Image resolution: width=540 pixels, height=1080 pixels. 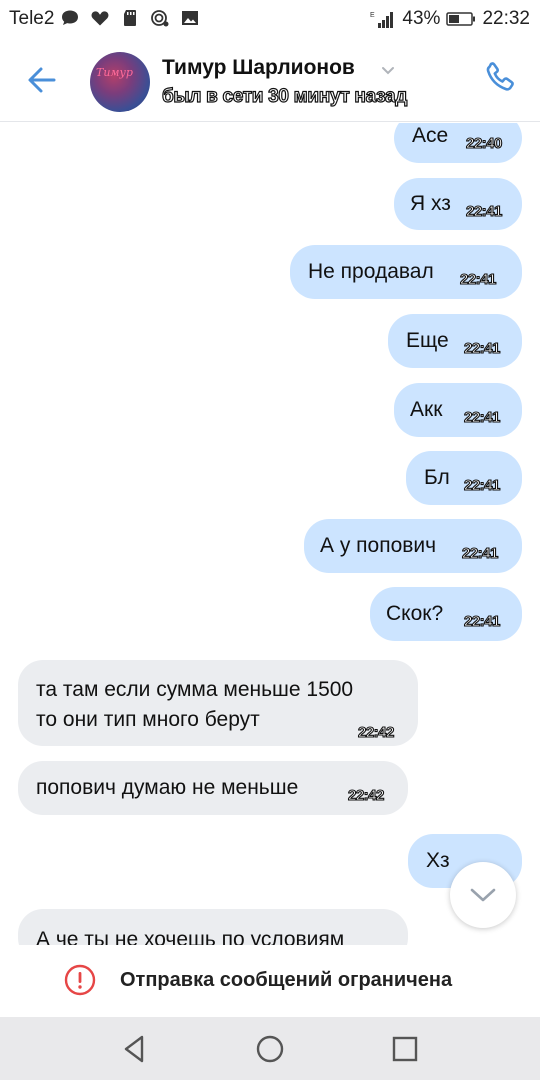 What do you see at coordinates (135, 1049) in the screenshot?
I see `back-triangle-icon` at bounding box center [135, 1049].